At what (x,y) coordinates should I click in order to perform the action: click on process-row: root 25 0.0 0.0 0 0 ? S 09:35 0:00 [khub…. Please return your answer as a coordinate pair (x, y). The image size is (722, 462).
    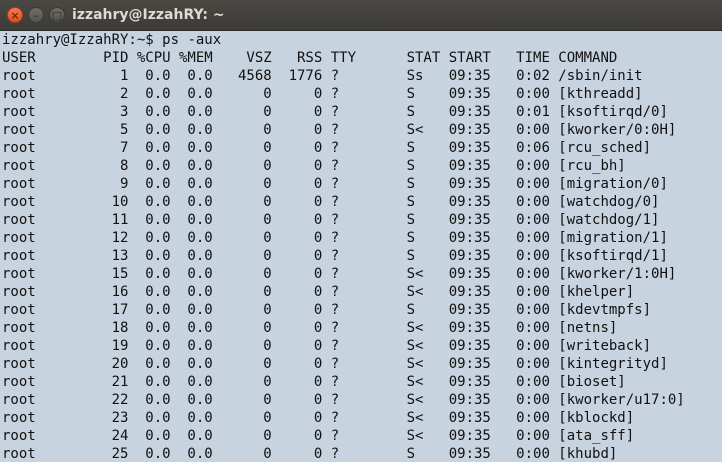
    Looking at the image, I should click on (310, 454).